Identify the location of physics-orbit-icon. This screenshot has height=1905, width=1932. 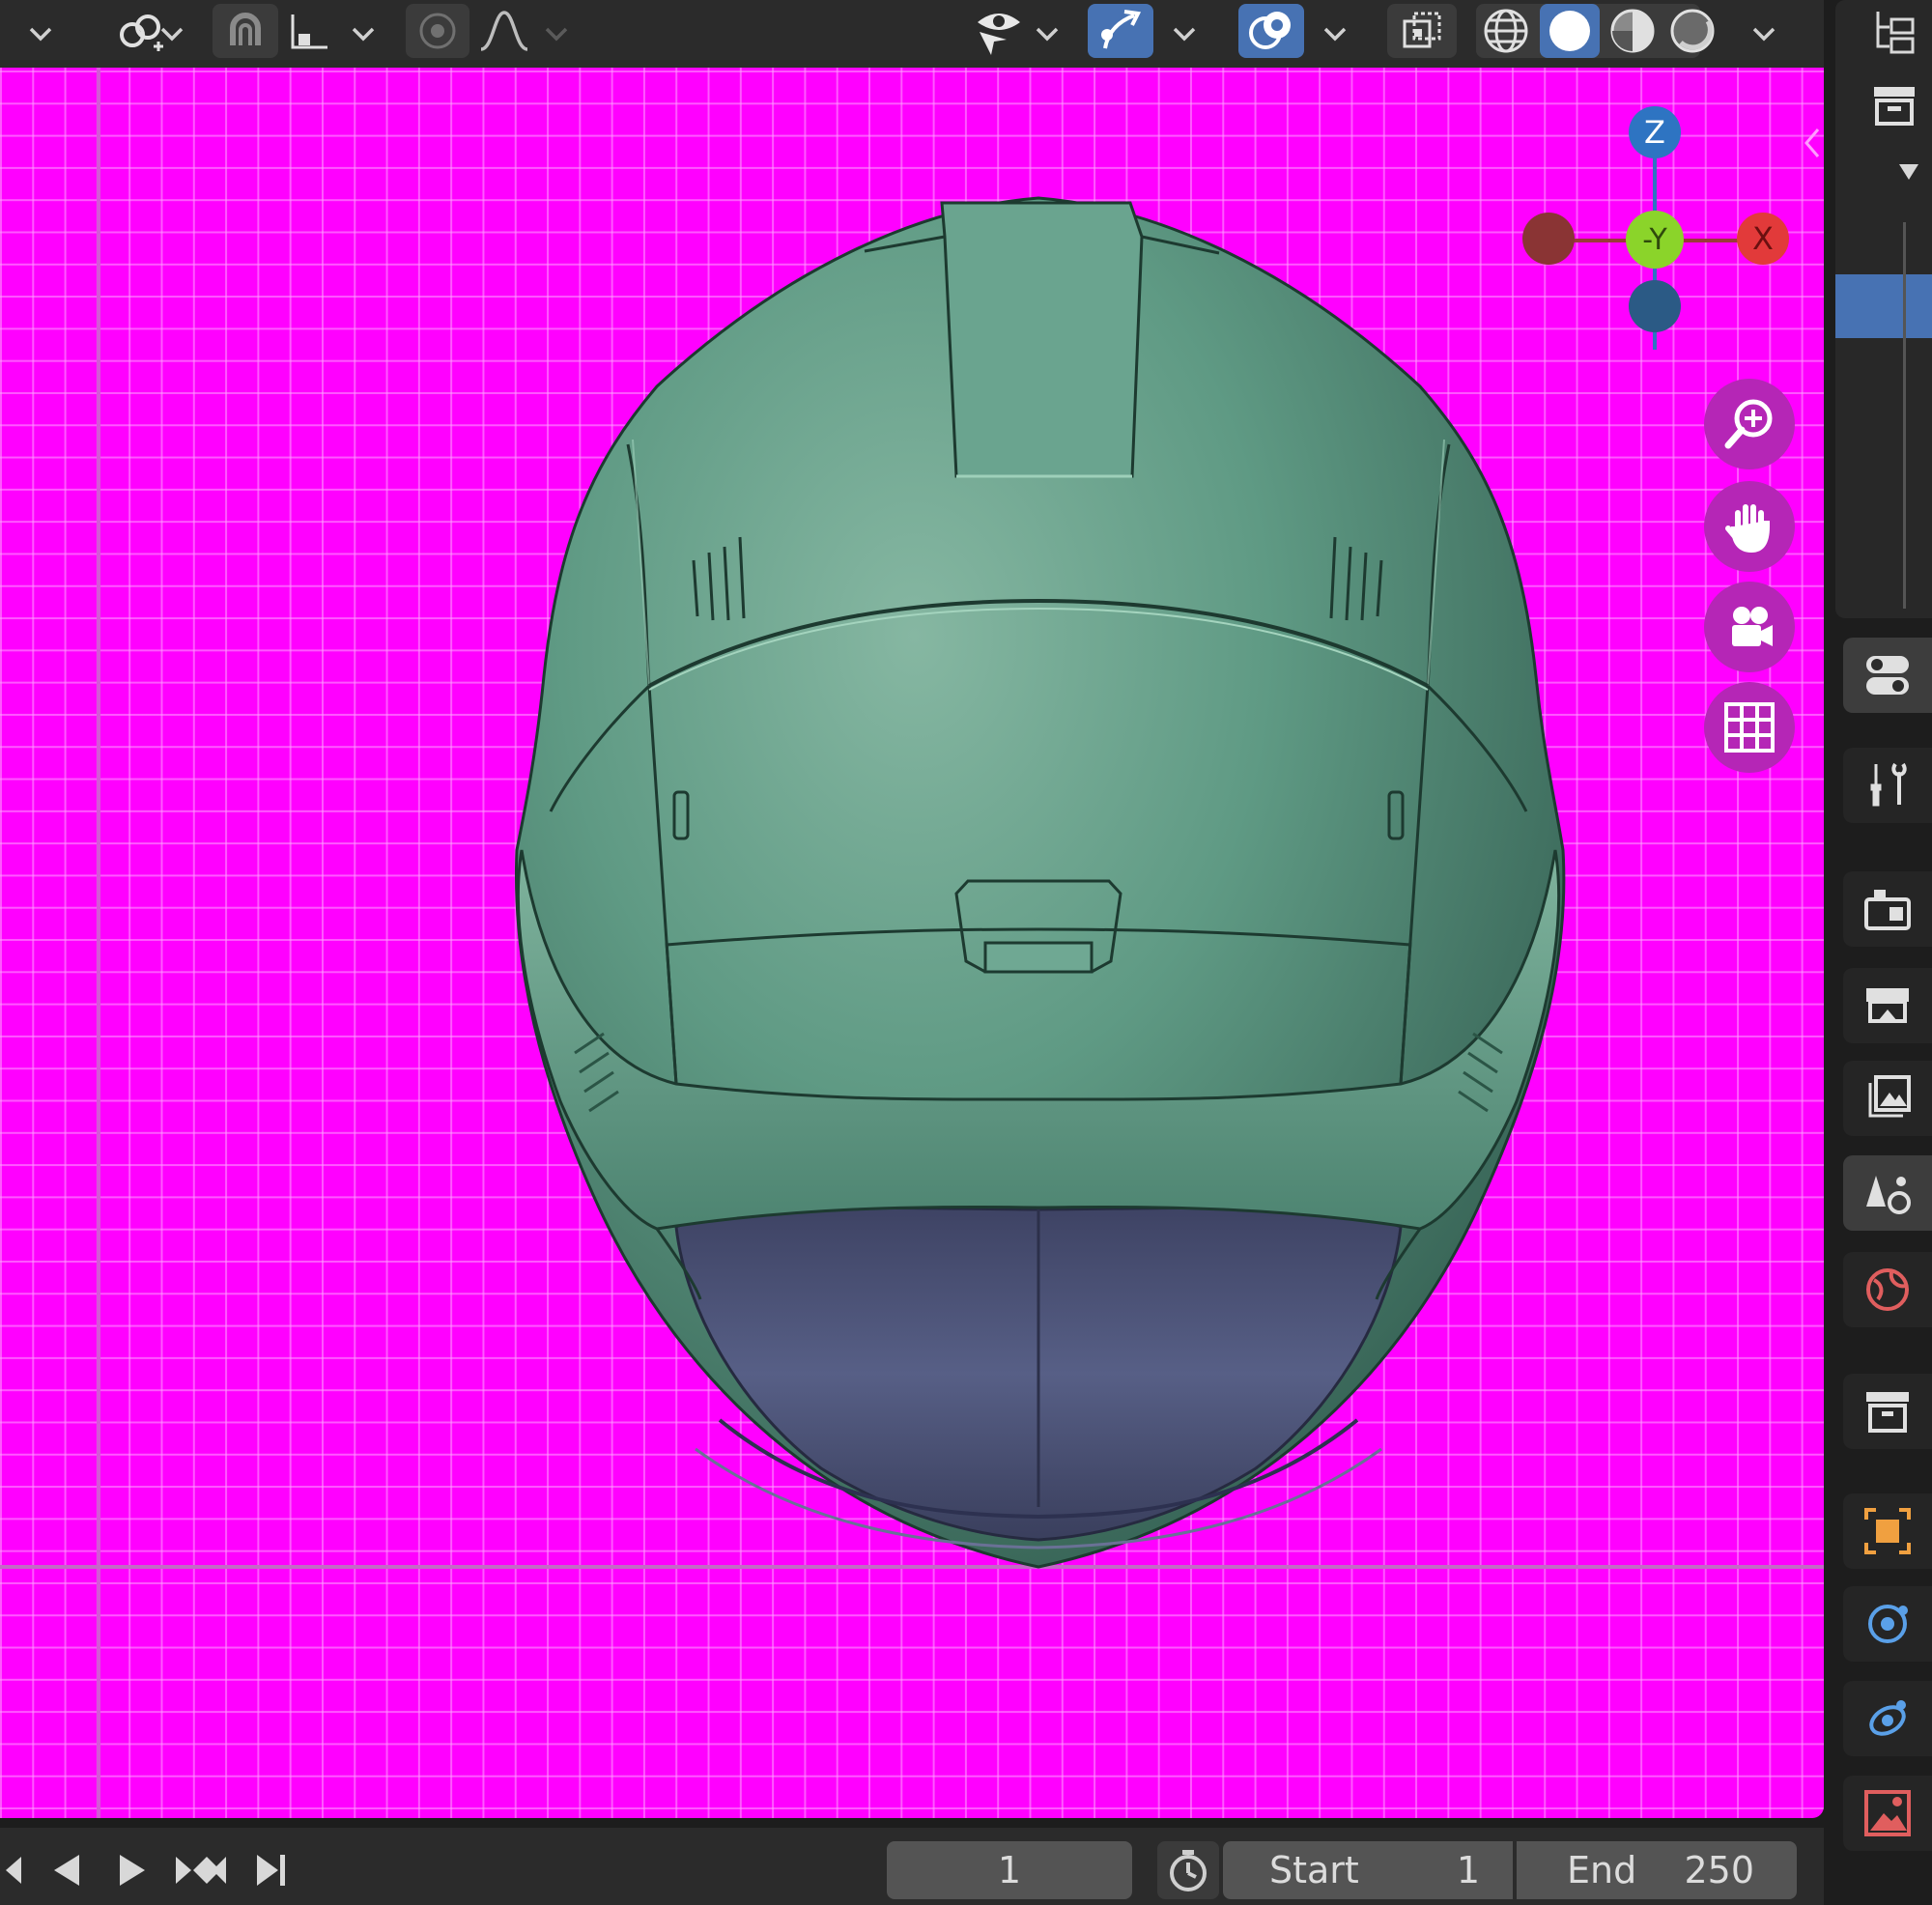
(1888, 1624).